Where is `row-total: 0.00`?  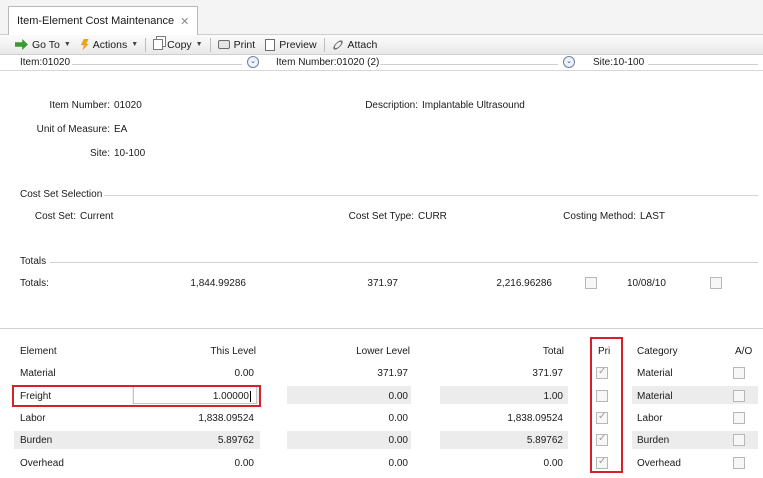
row-total: 0.00 is located at coordinates (553, 463).